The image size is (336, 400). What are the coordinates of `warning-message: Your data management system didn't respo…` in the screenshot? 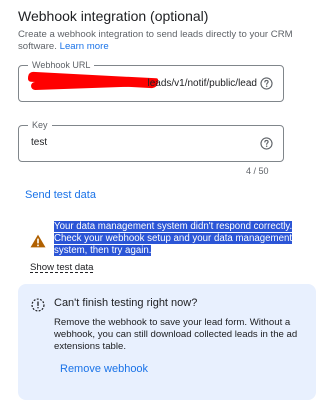 It's located at (176, 239).